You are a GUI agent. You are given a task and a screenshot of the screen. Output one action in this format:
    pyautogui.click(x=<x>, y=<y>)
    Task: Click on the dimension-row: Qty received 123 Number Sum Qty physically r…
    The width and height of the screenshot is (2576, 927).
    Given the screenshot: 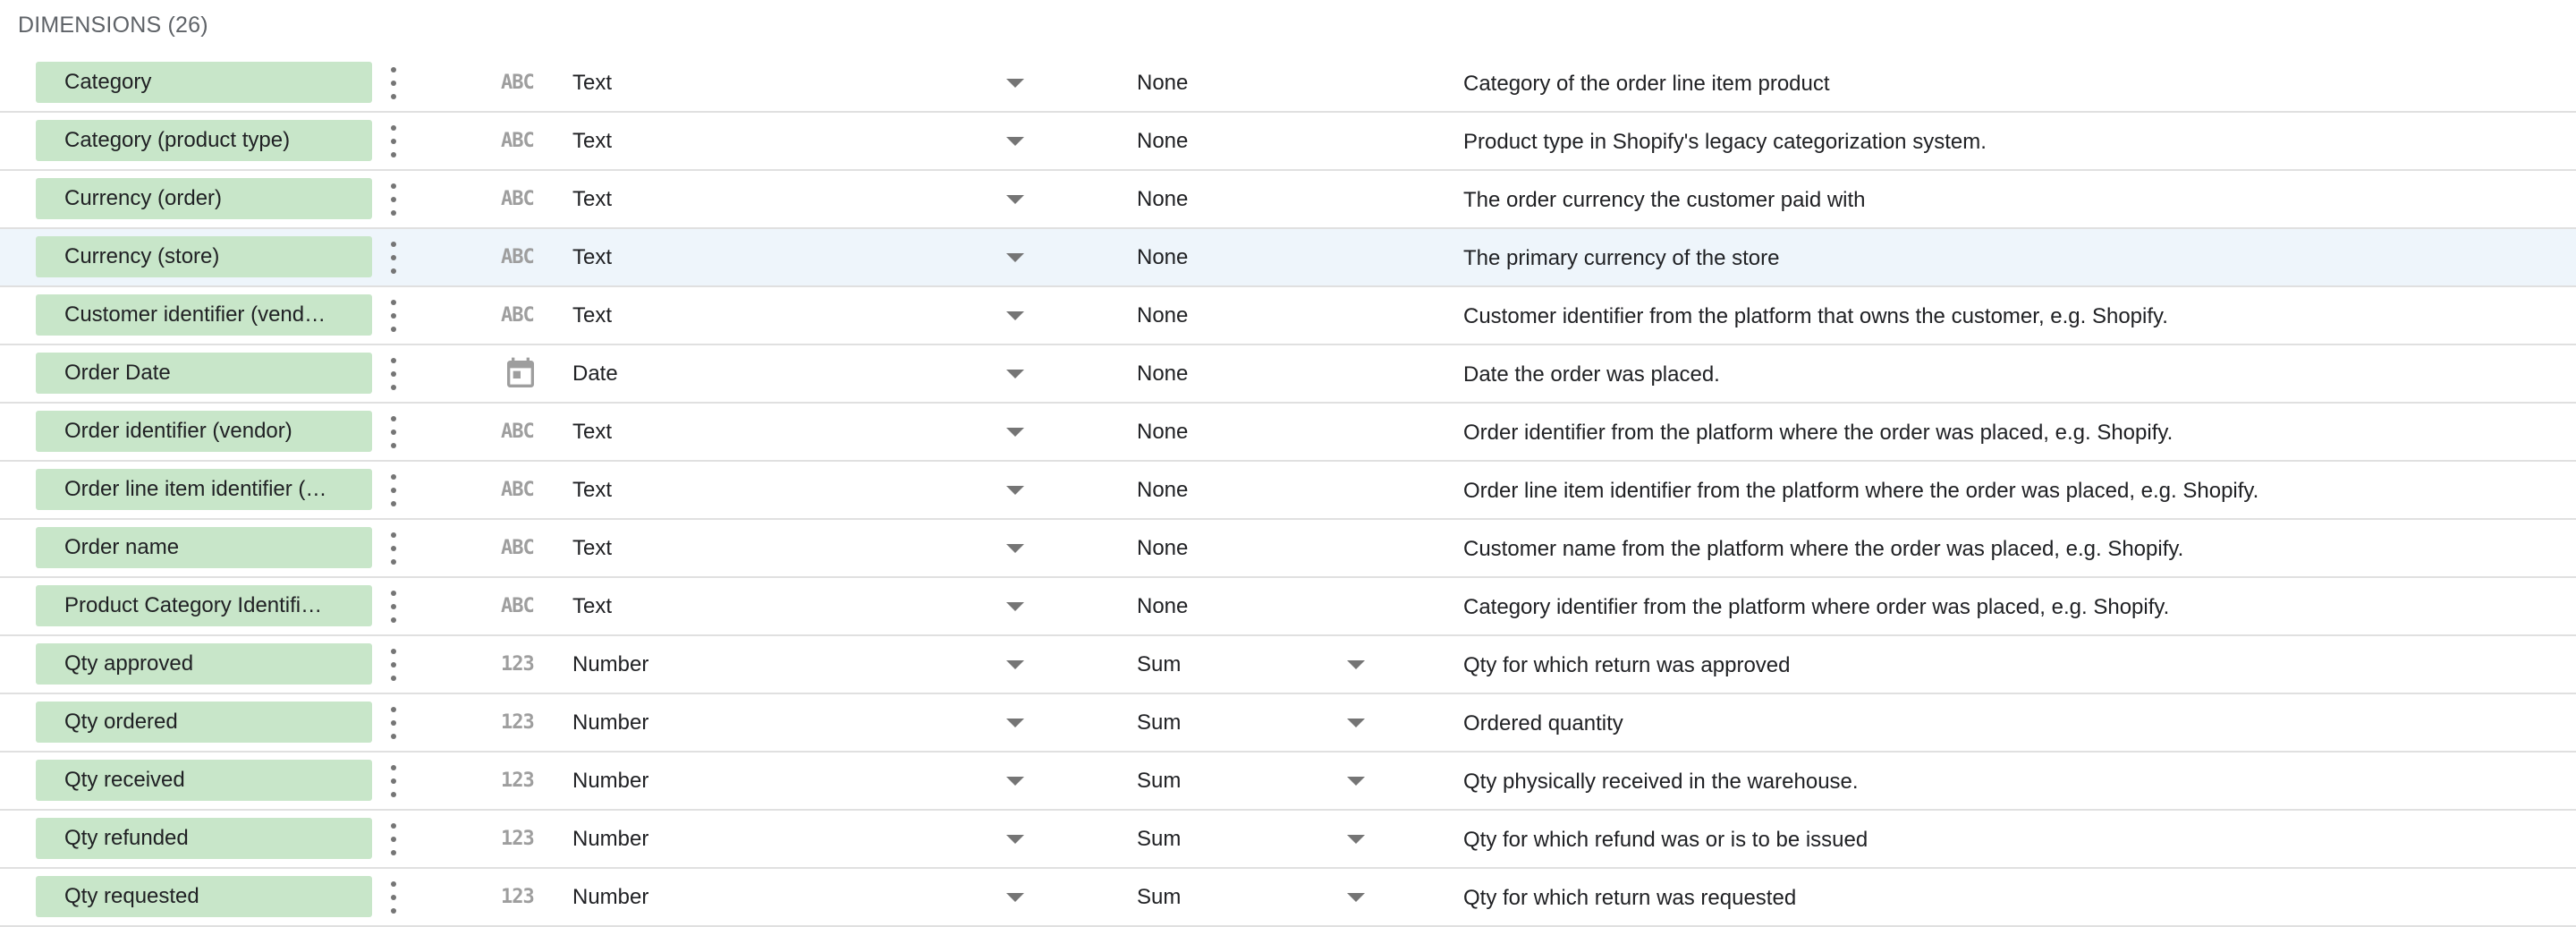 What is the action you would take?
    pyautogui.click(x=1288, y=782)
    